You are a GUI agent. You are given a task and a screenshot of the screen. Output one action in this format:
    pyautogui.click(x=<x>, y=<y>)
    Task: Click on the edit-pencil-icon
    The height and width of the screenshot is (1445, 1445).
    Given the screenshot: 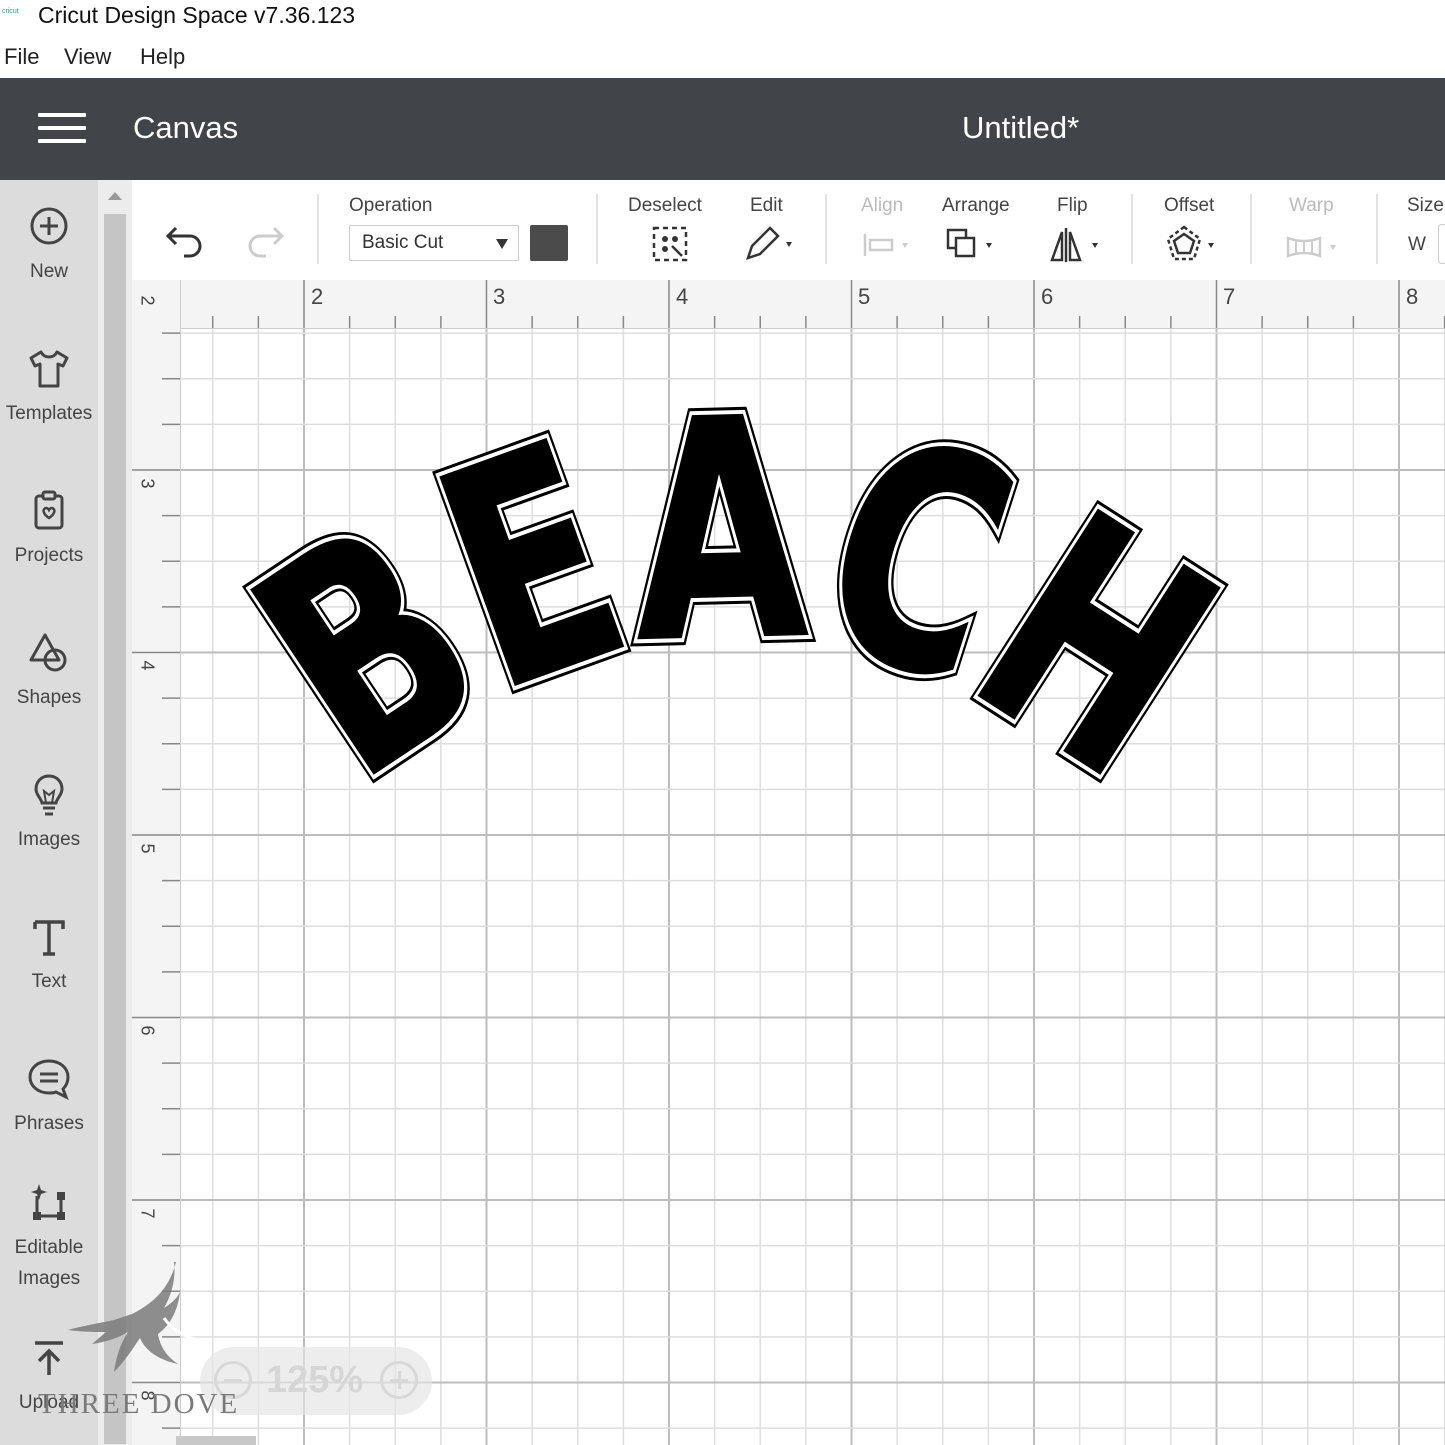 What is the action you would take?
    pyautogui.click(x=772, y=244)
    